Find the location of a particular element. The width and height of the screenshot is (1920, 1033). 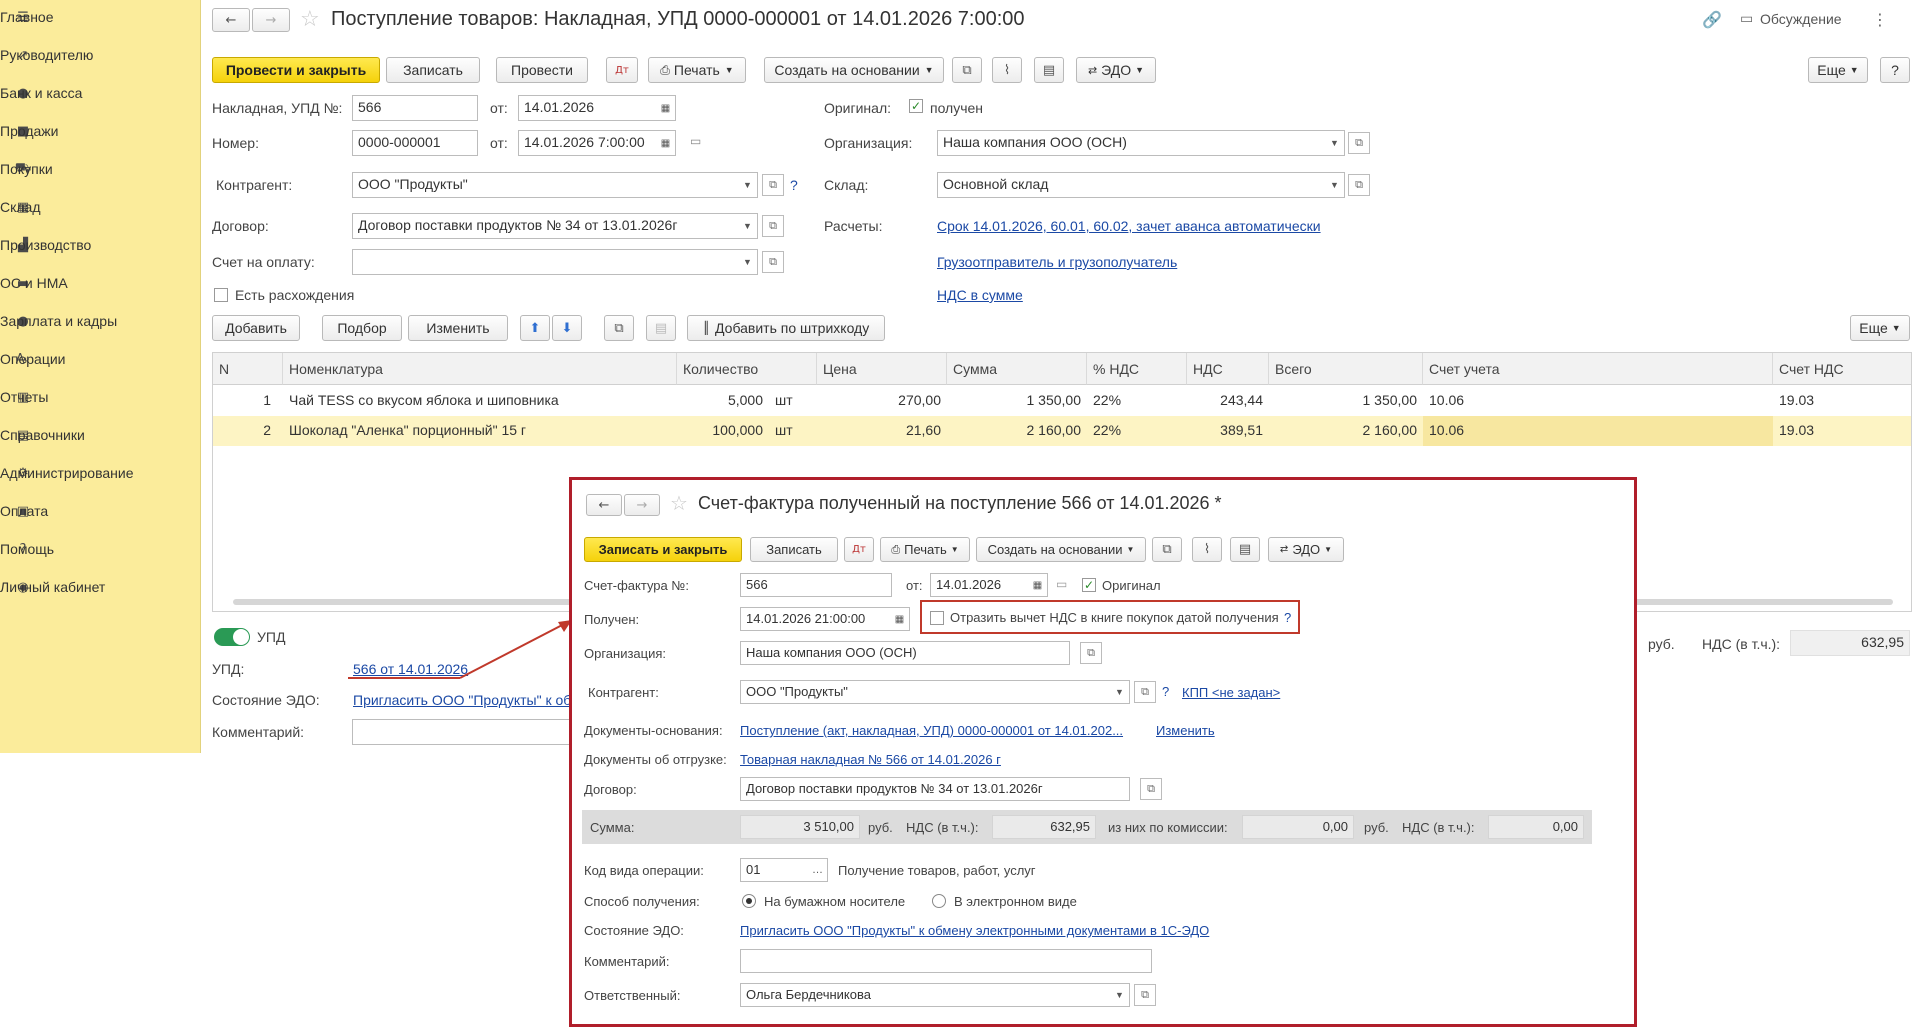

dialog-invoice-input: 566 is located at coordinates (816, 585).